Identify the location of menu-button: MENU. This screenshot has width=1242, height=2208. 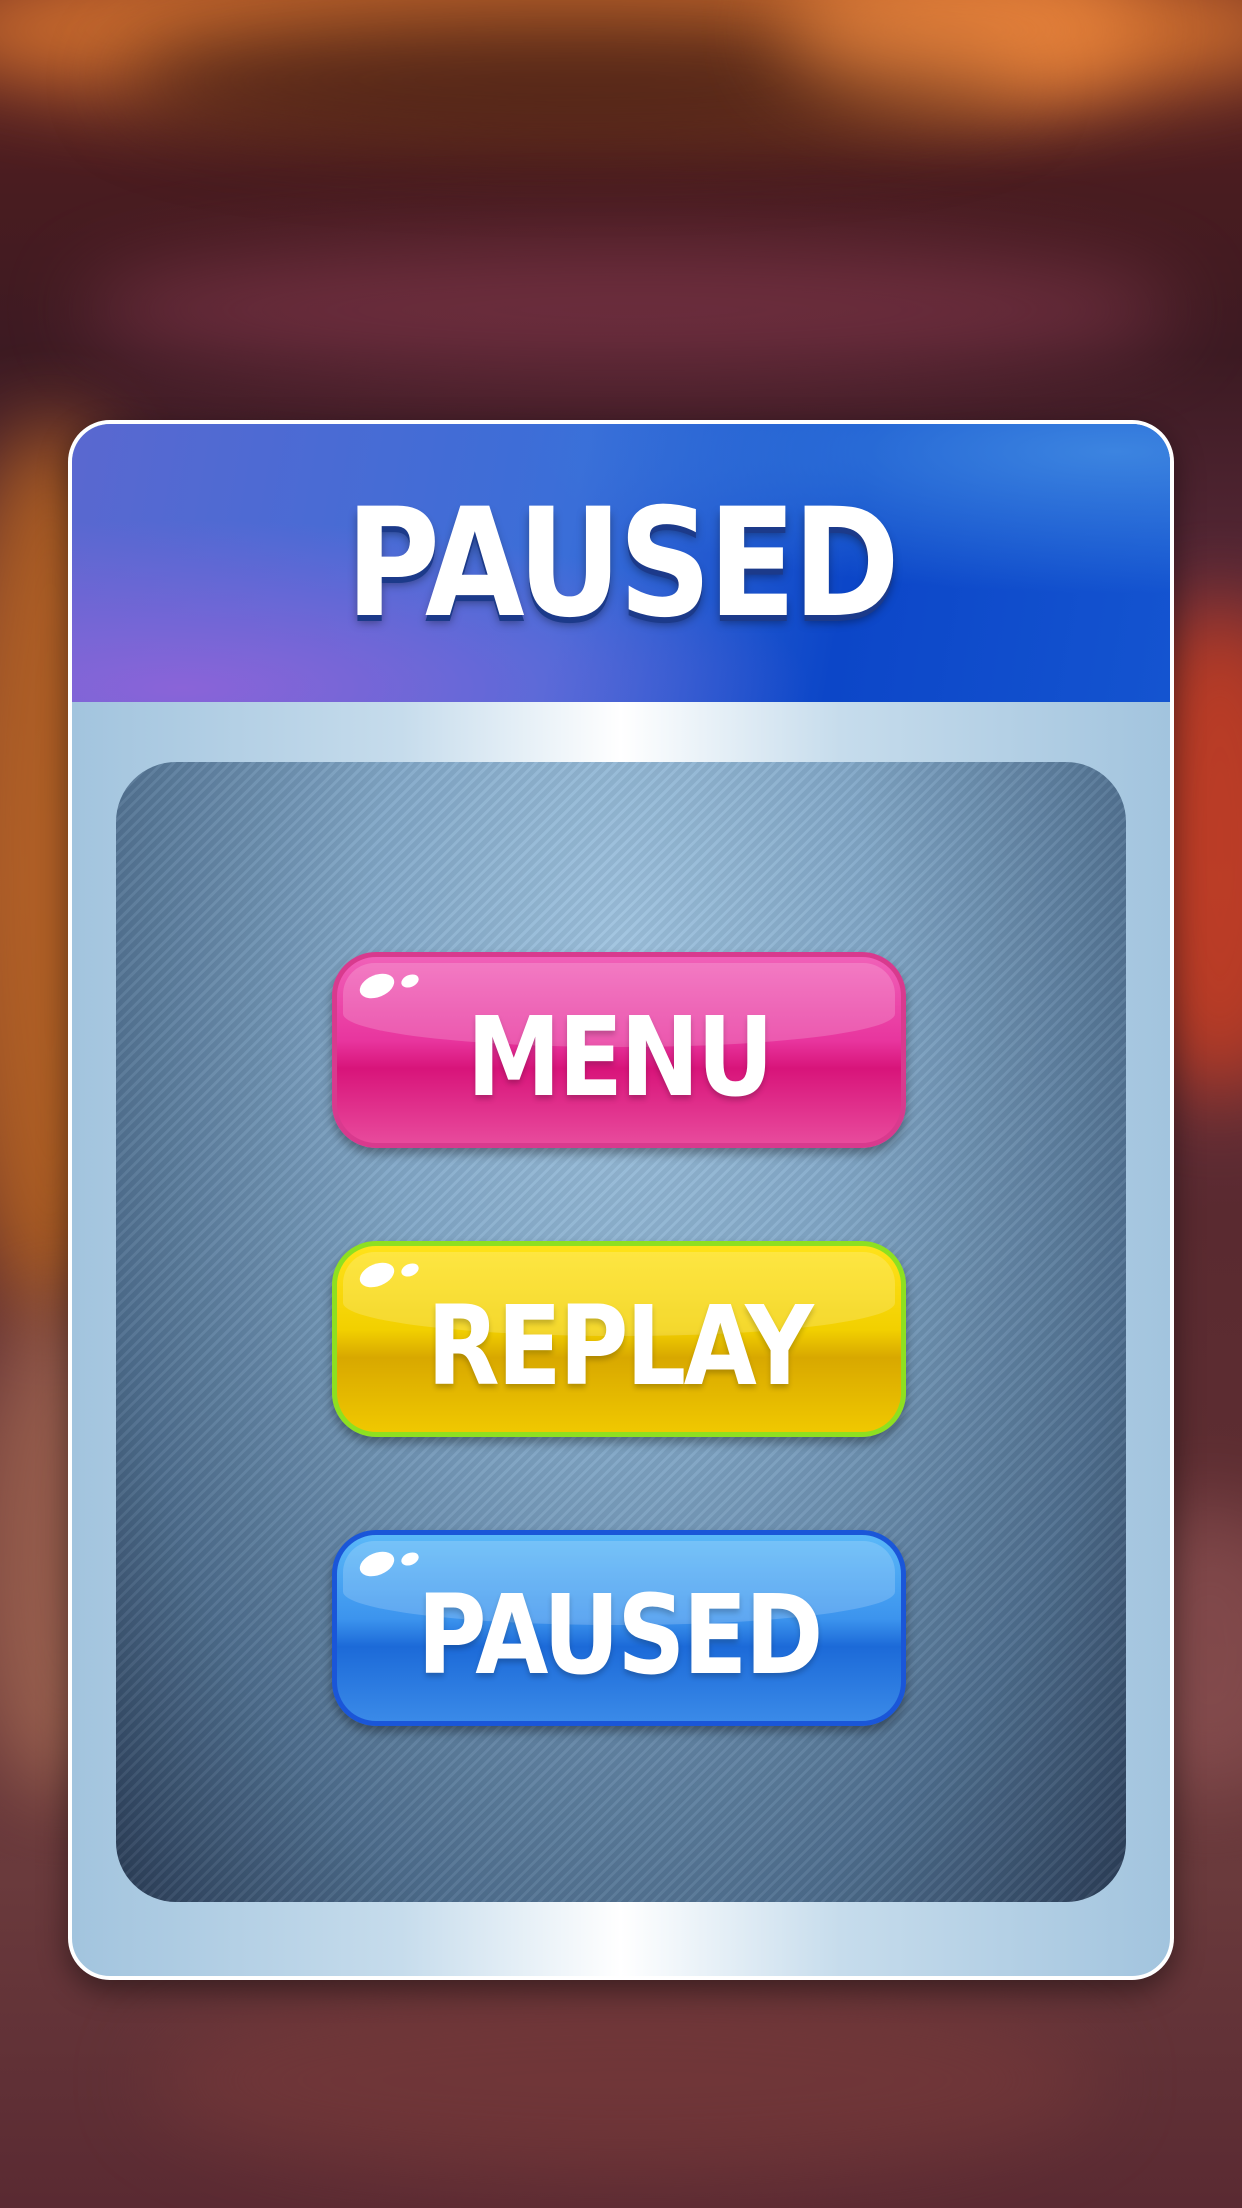
(619, 1050).